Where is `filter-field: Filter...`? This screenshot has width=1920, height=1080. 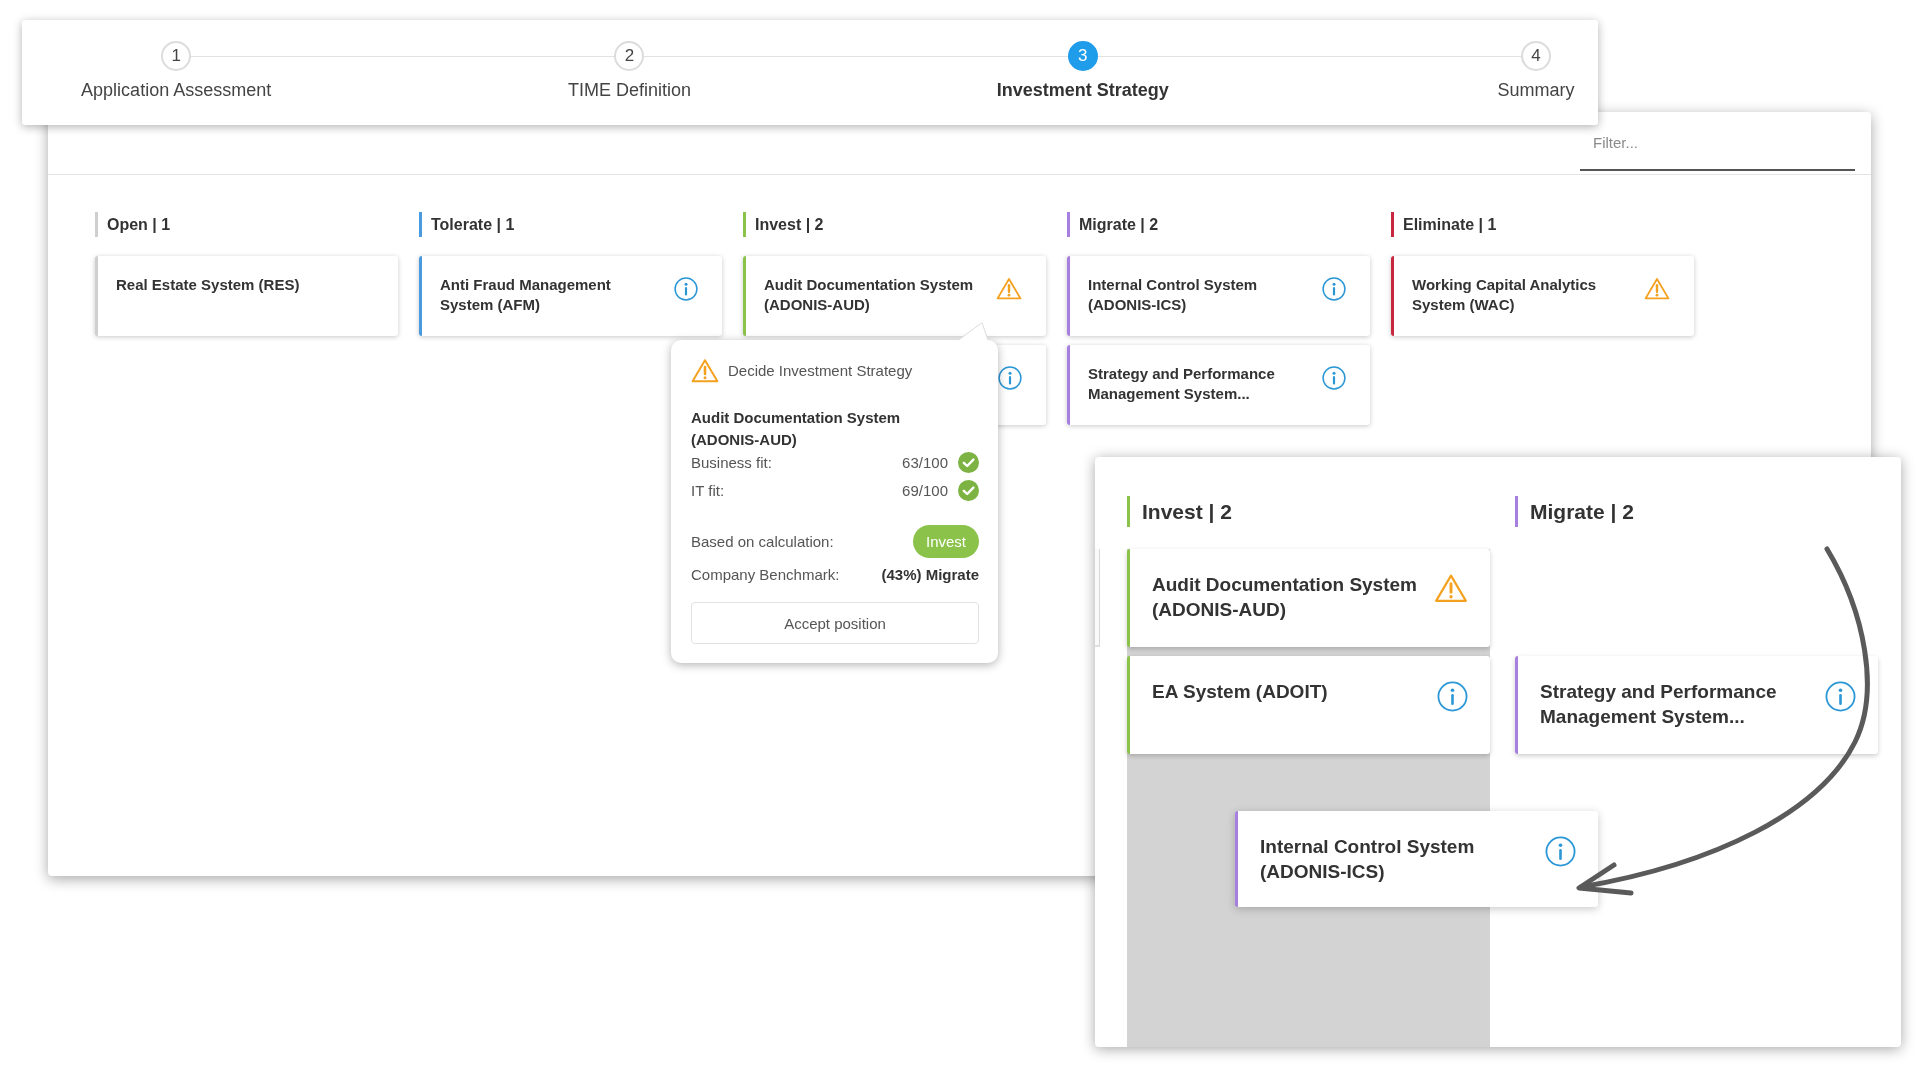 filter-field: Filter... is located at coordinates (1717, 149).